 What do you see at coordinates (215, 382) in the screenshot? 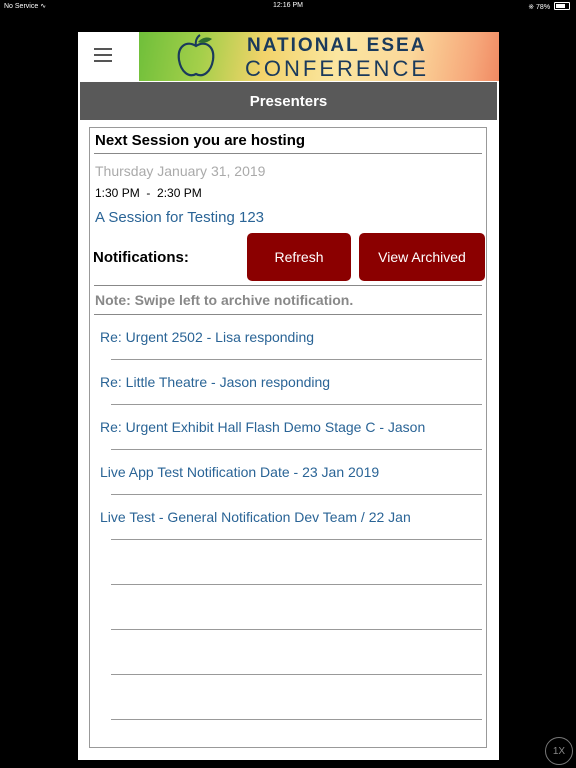
I see `notification-title: Re: Little Theatre - Jason responding` at bounding box center [215, 382].